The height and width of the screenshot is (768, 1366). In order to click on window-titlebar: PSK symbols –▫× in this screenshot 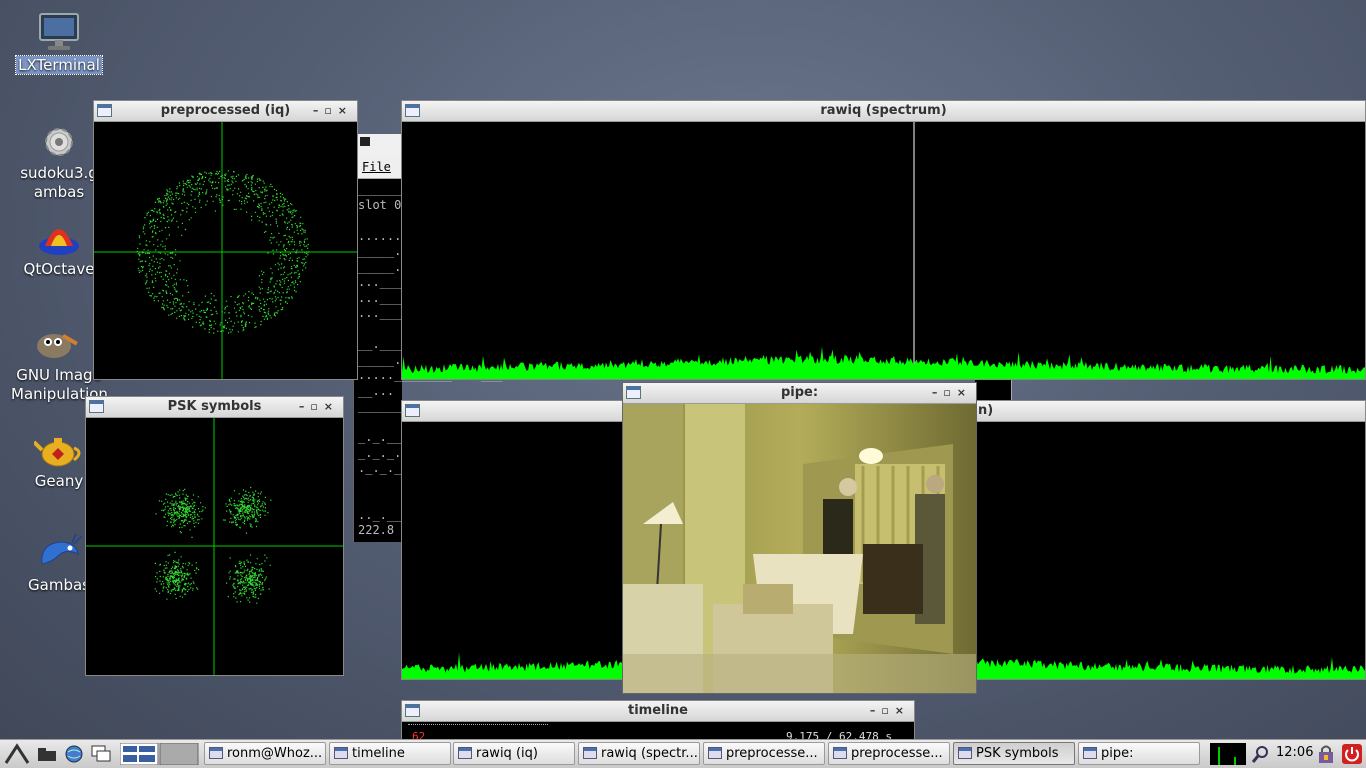, I will do `click(214, 407)`.